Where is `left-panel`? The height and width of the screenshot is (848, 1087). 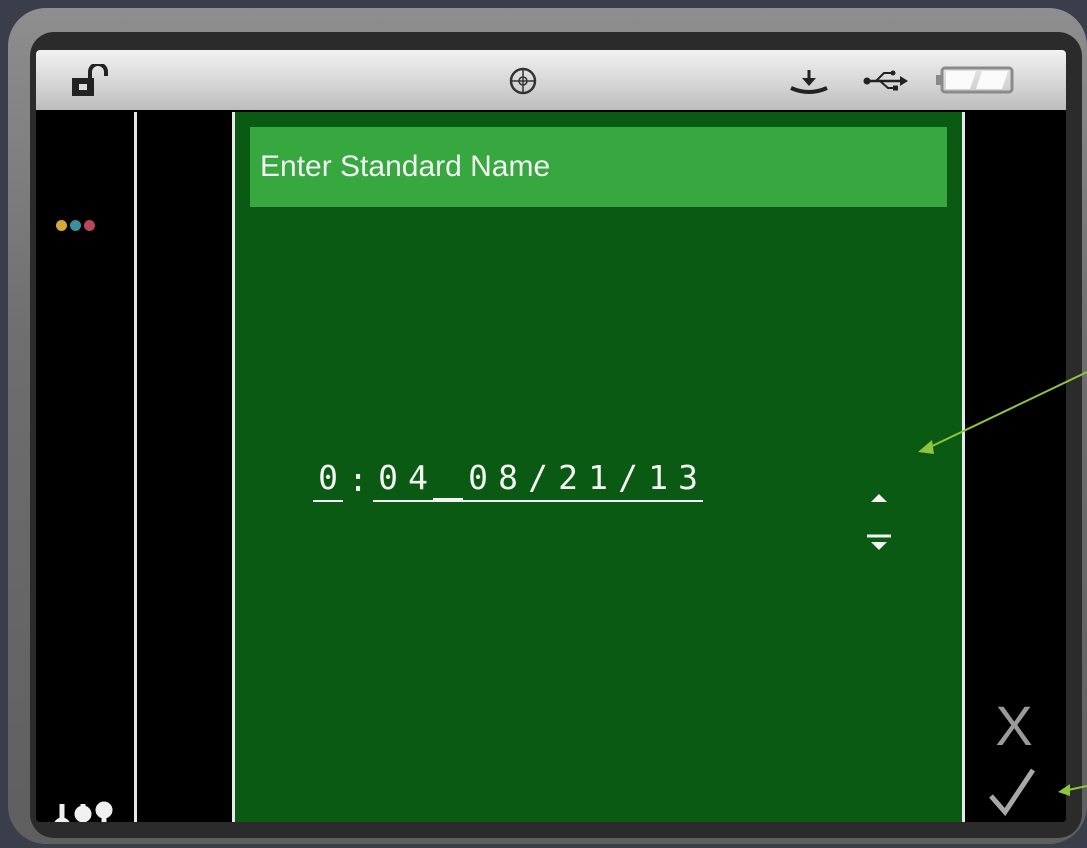 left-panel is located at coordinates (184, 467).